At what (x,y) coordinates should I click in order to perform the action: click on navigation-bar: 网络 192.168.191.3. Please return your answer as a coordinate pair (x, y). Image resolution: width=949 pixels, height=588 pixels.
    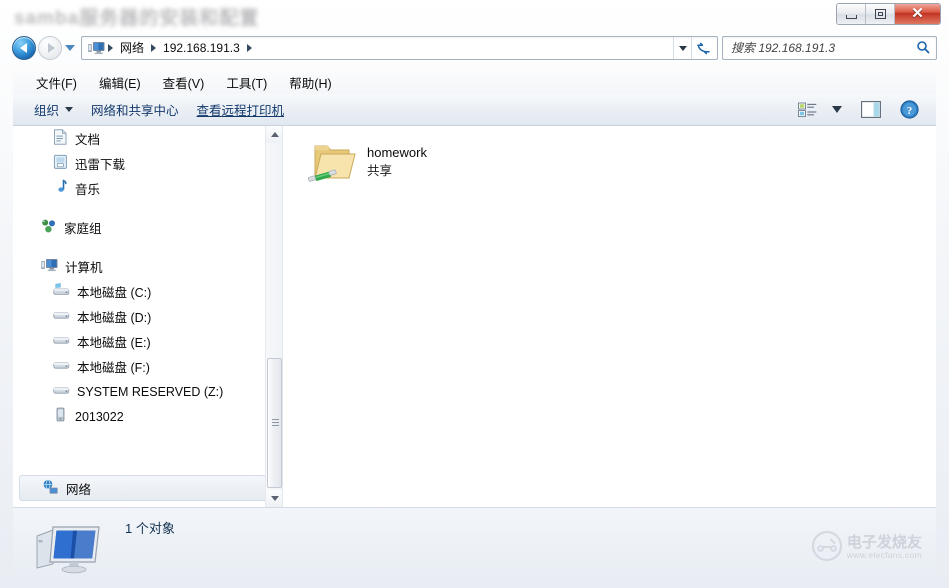
    Looking at the image, I should click on (474, 48).